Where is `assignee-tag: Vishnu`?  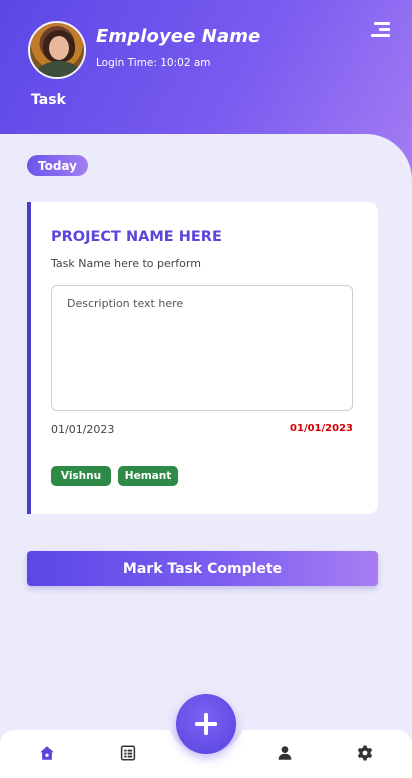 assignee-tag: Vishnu is located at coordinates (81, 476).